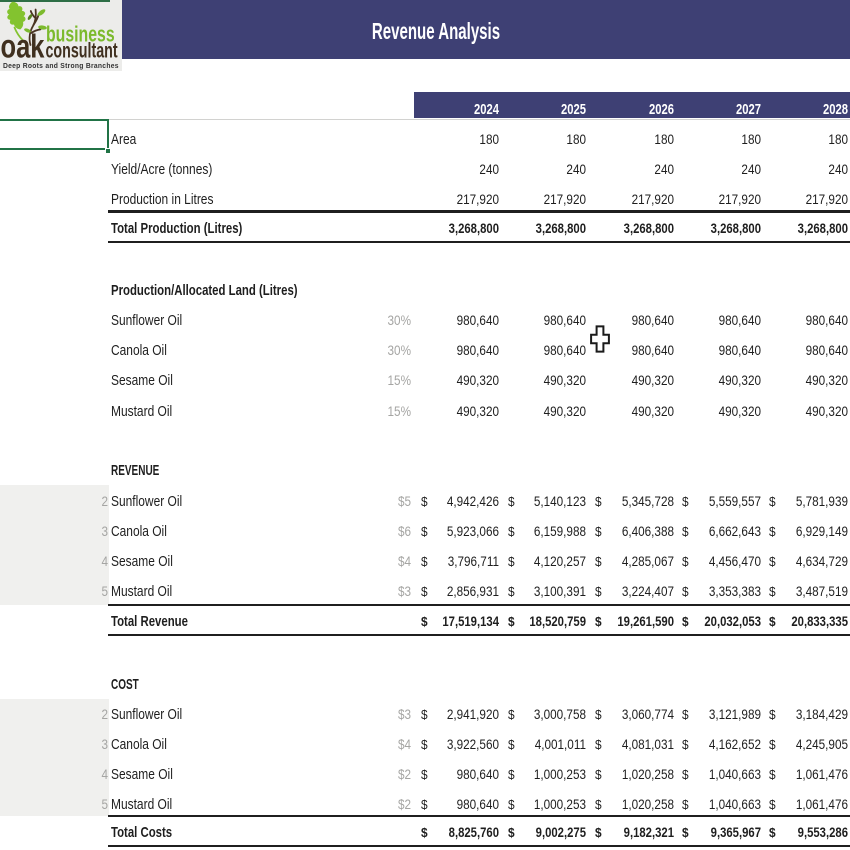 The height and width of the screenshot is (850, 850). Describe the element at coordinates (61, 66) in the screenshot. I see `svg-text: Deep Roots and Strong Branches` at that location.